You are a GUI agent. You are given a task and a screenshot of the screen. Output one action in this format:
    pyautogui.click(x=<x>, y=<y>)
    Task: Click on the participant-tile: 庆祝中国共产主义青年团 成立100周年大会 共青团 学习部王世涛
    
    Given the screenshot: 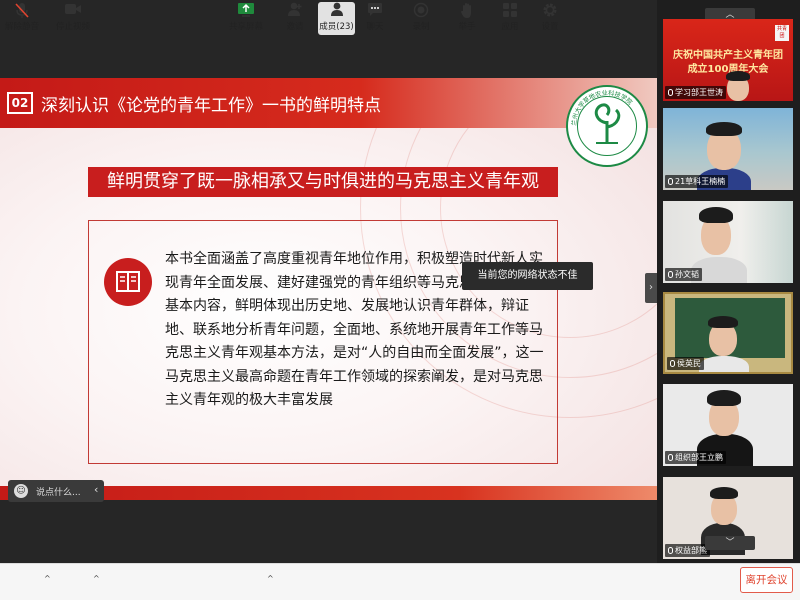 What is the action you would take?
    pyautogui.click(x=728, y=60)
    